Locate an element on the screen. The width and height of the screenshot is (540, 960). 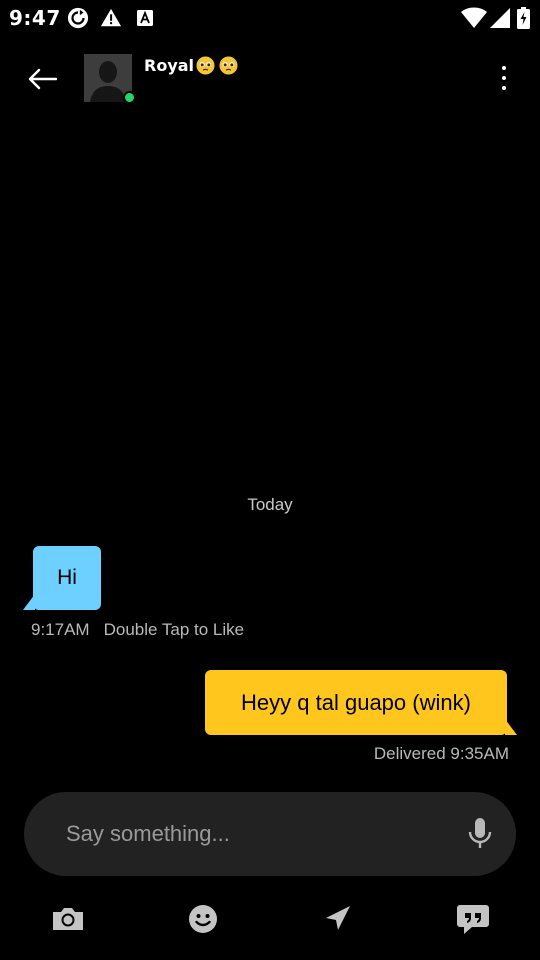
camera-button is located at coordinates (68, 919).